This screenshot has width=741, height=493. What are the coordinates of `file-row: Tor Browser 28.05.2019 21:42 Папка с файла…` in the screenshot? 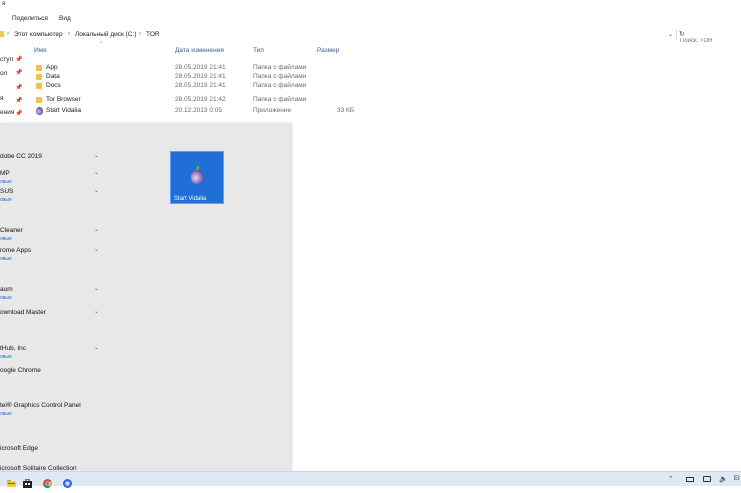 It's located at (204, 100).